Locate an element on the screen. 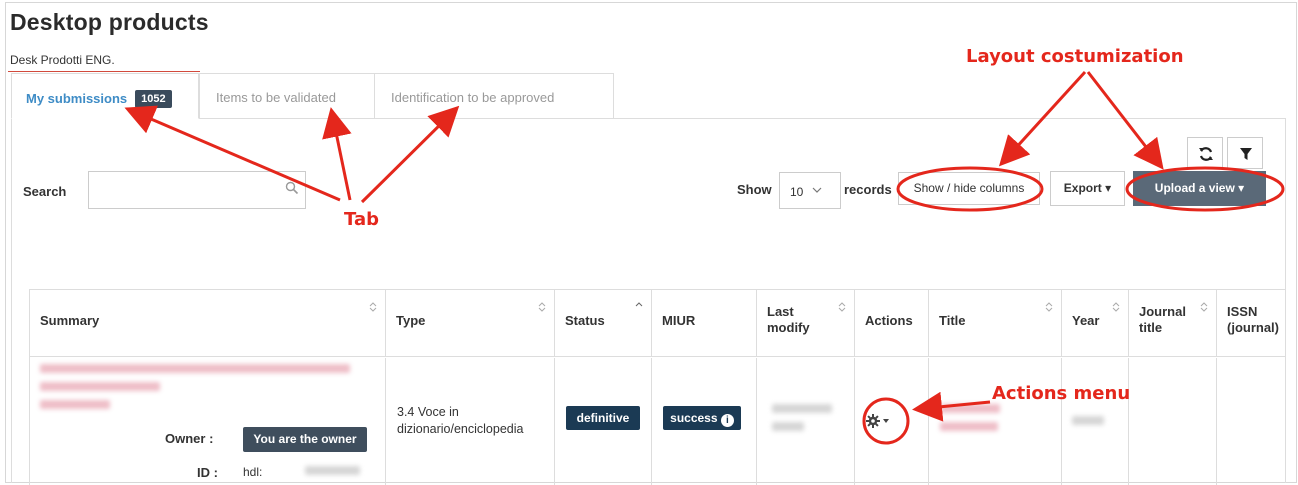  tab-label: Identification to be approved is located at coordinates (473, 97).